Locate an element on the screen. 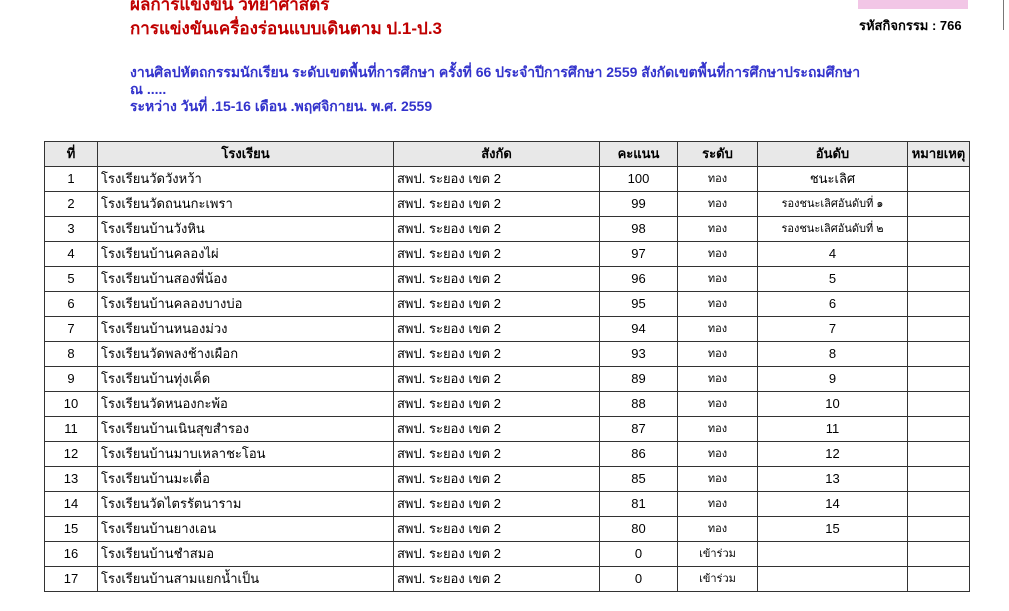  cell-rank: 8 is located at coordinates (832, 354).